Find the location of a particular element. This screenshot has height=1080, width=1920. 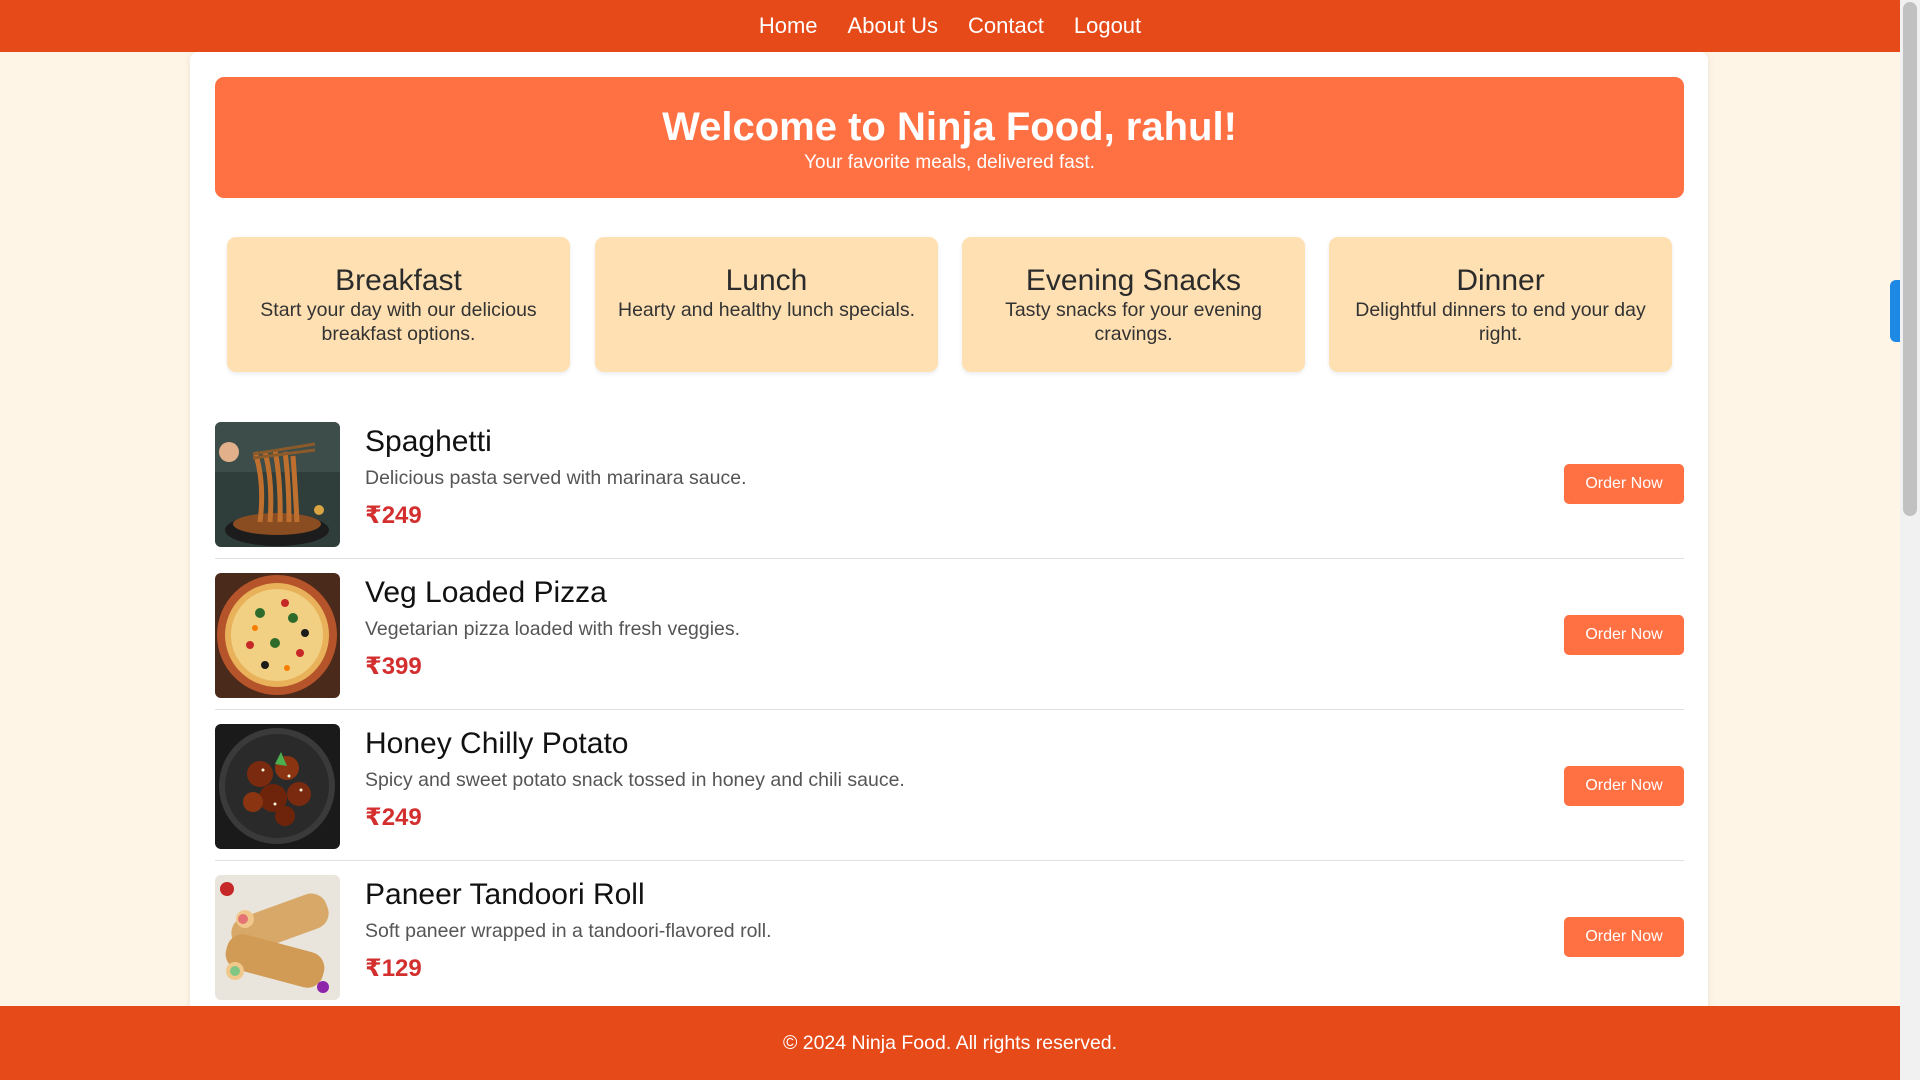

welcome-title: Welcome to Ninja Food, rahul! is located at coordinates (949, 127).